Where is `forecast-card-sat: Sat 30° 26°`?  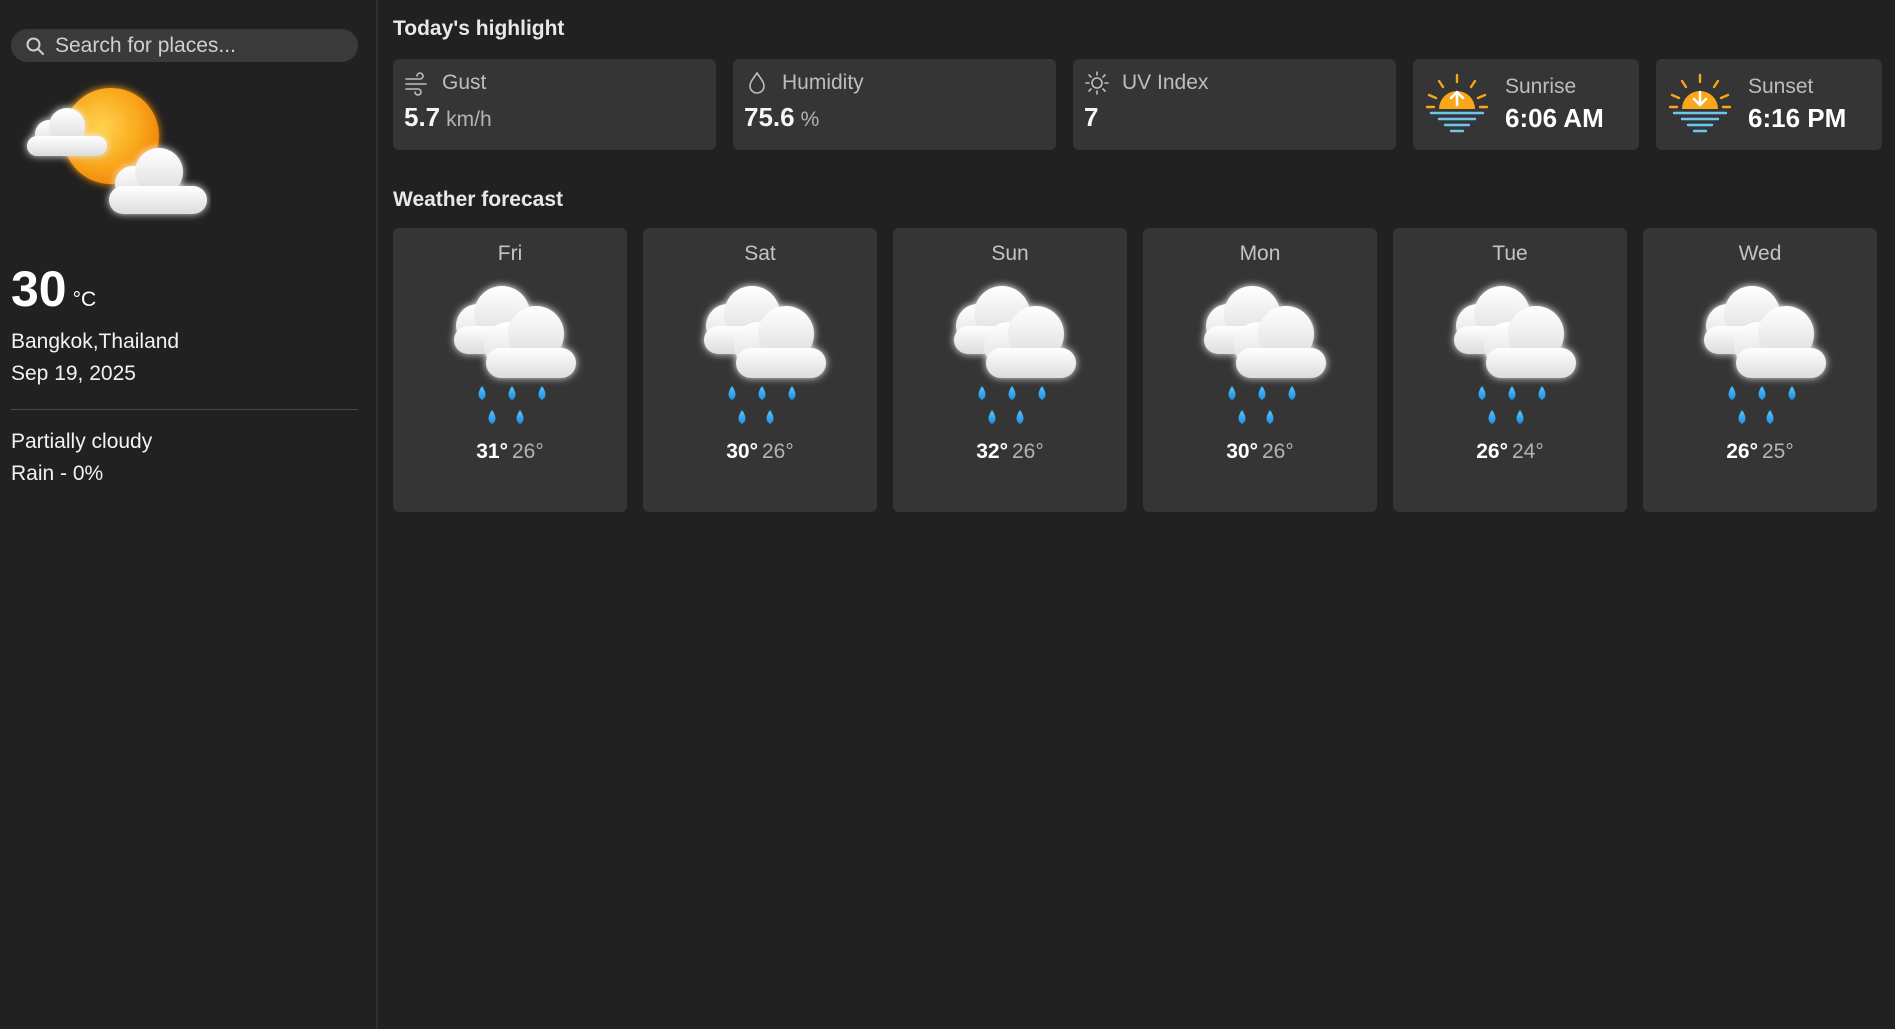
forecast-card-sat: Sat 30° 26° is located at coordinates (760, 370).